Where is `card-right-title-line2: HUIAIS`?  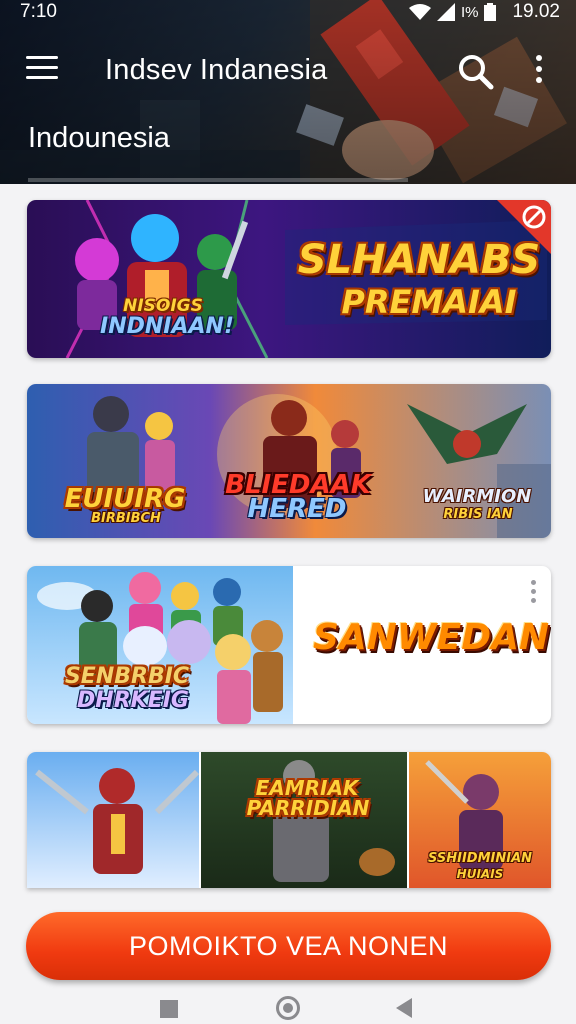 card-right-title-line2: HUIAIS is located at coordinates (480, 874).